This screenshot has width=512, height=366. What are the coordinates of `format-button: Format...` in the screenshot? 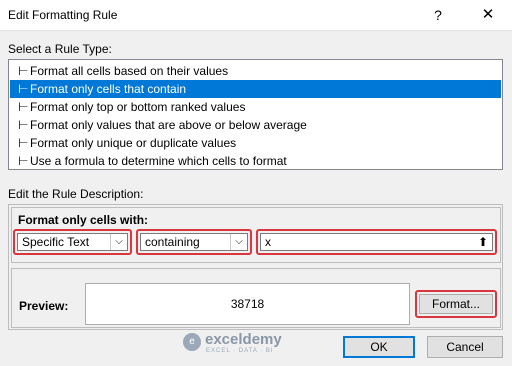 It's located at (456, 304).